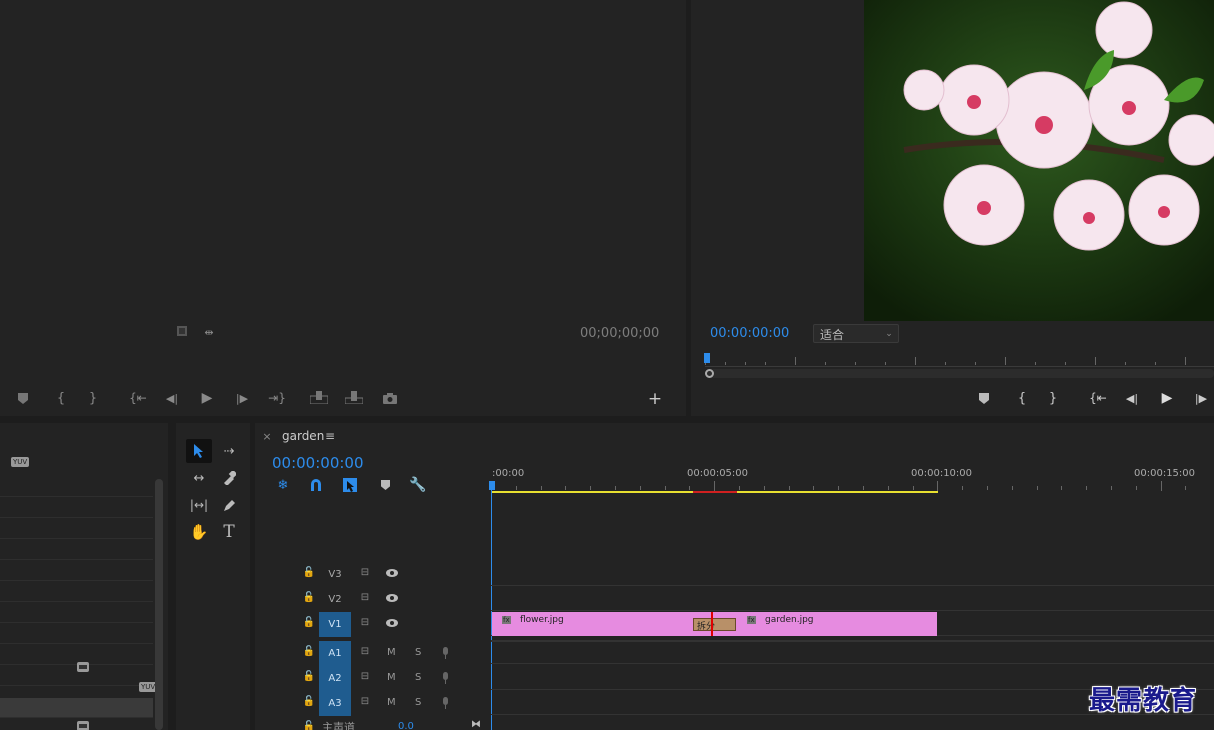  Describe the element at coordinates (335, 624) in the screenshot. I see `track-label: V1` at that location.